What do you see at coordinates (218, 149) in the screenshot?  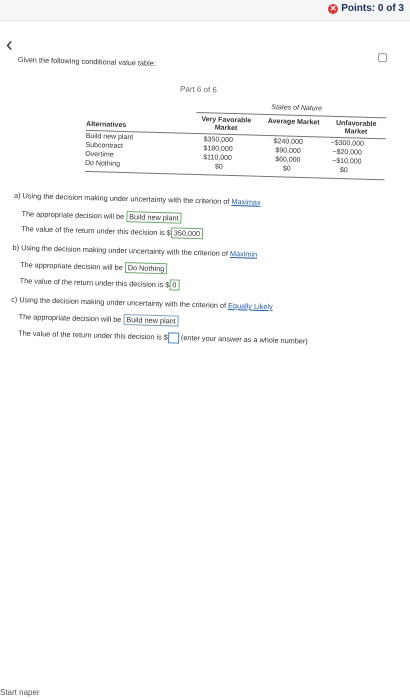 I see `table-cell: $180,000` at bounding box center [218, 149].